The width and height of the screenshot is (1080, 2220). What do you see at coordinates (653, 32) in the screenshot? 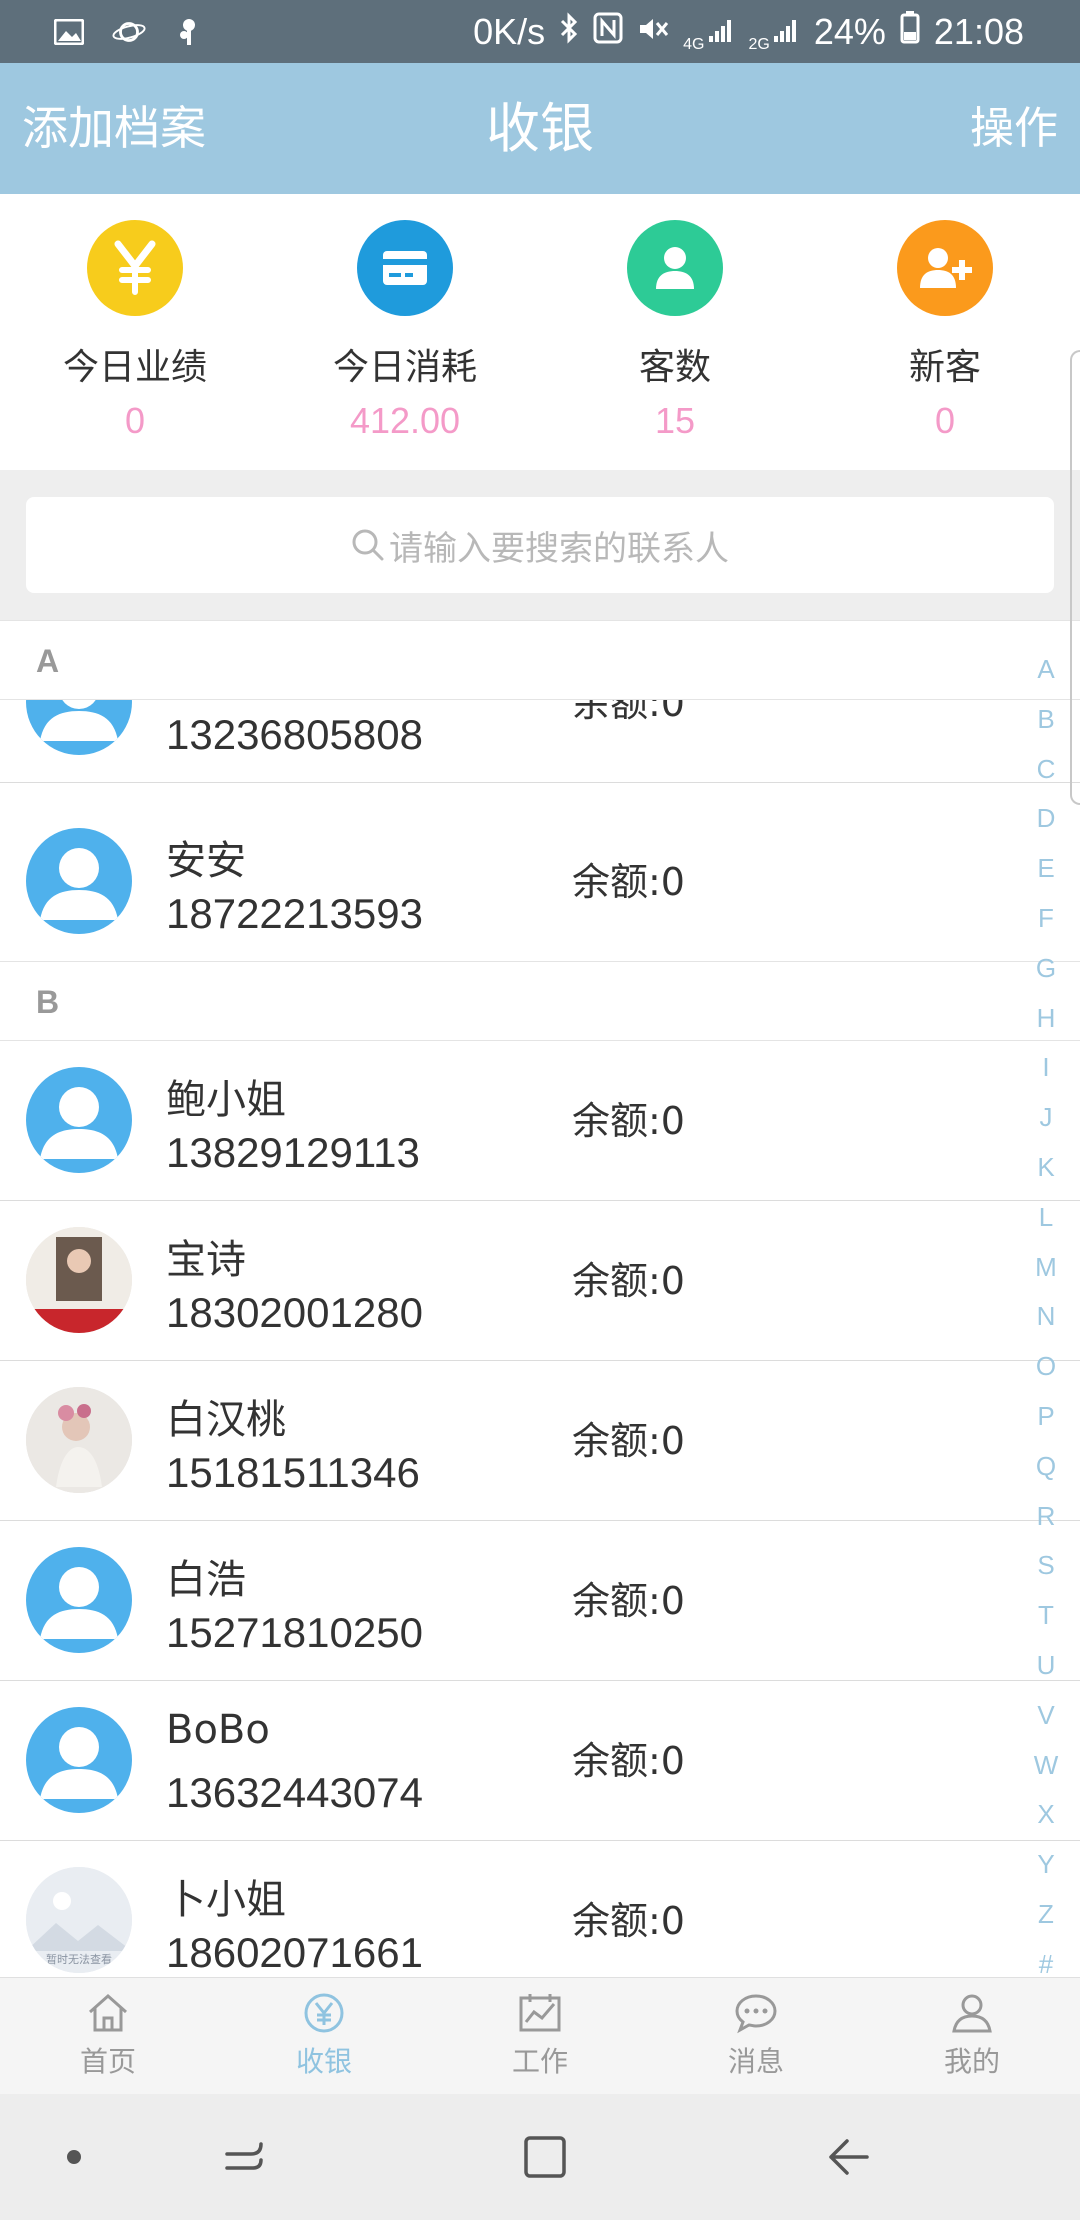
I see `mute-icon` at bounding box center [653, 32].